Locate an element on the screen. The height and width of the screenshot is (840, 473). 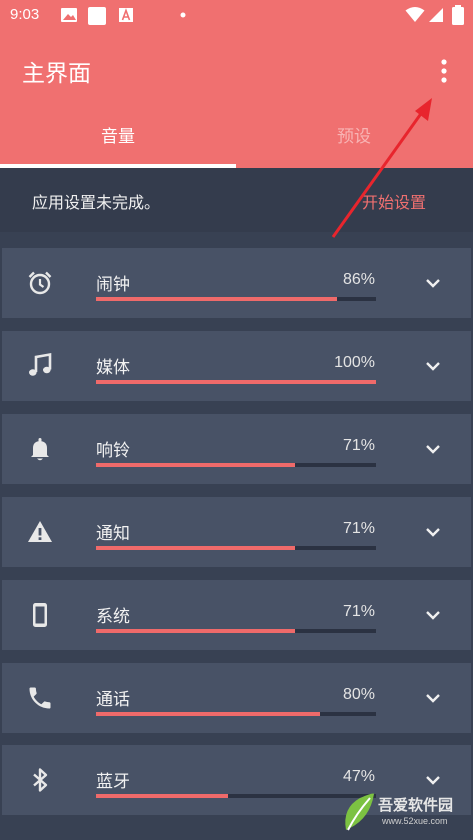
setup-message: 应用设置未完成。 is located at coordinates (96, 202).